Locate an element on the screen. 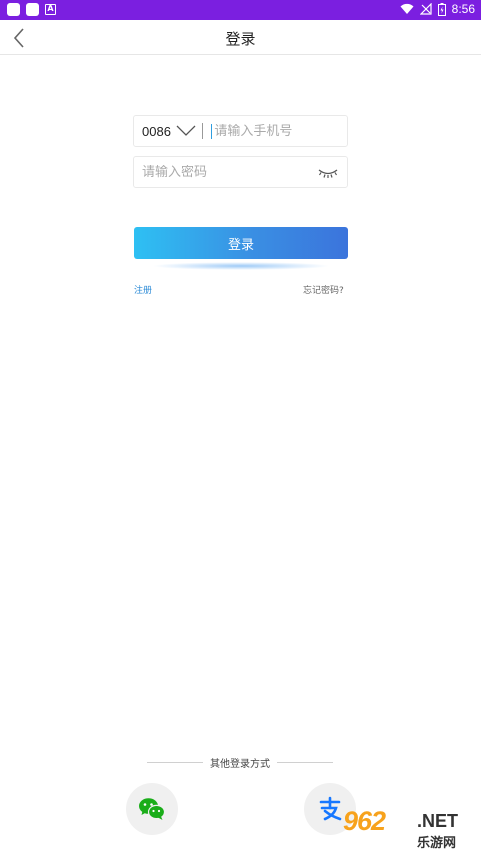 This screenshot has width=481, height=856. system-icons: 8:56 is located at coordinates (437, 9).